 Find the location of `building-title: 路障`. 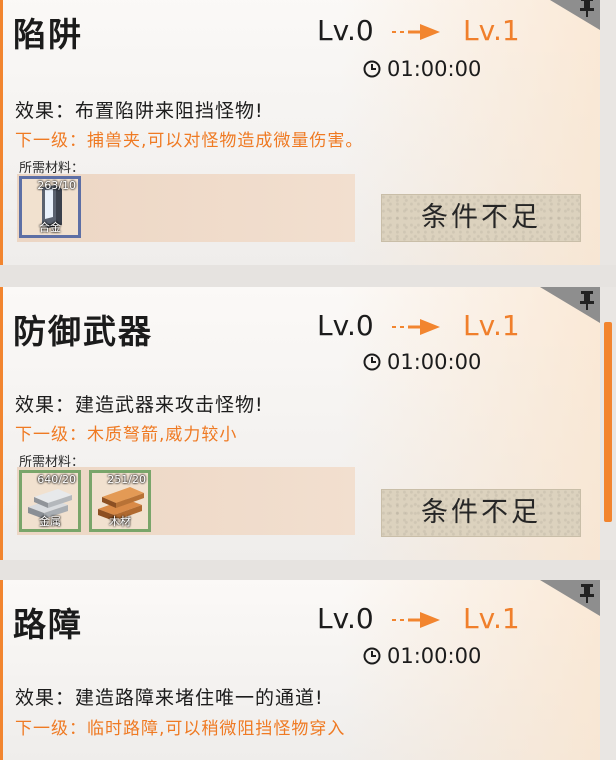

building-title: 路障 is located at coordinates (48, 624).